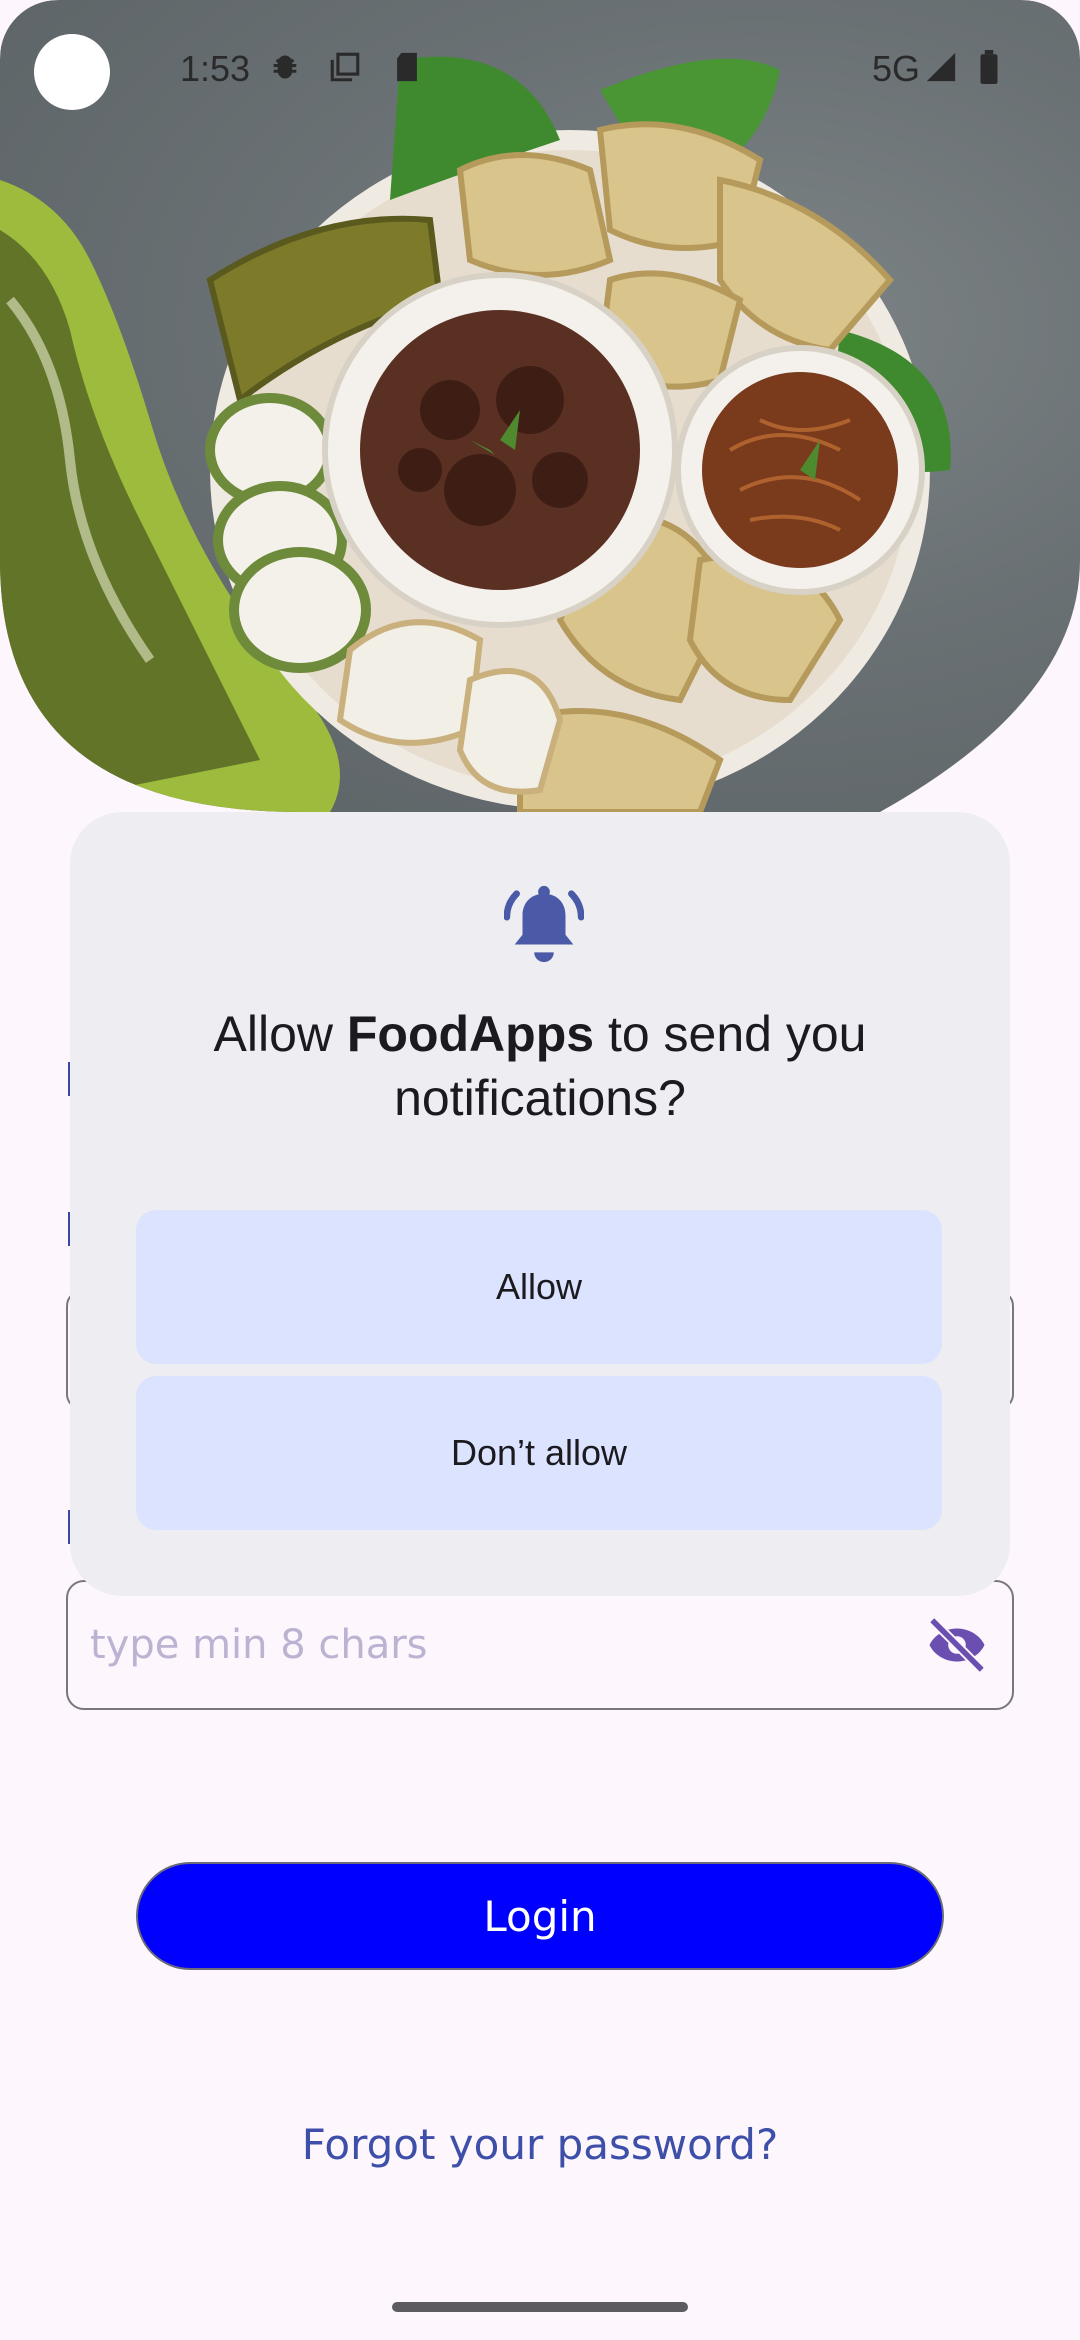  Describe the element at coordinates (507, 1645) in the screenshot. I see `password-input` at that location.